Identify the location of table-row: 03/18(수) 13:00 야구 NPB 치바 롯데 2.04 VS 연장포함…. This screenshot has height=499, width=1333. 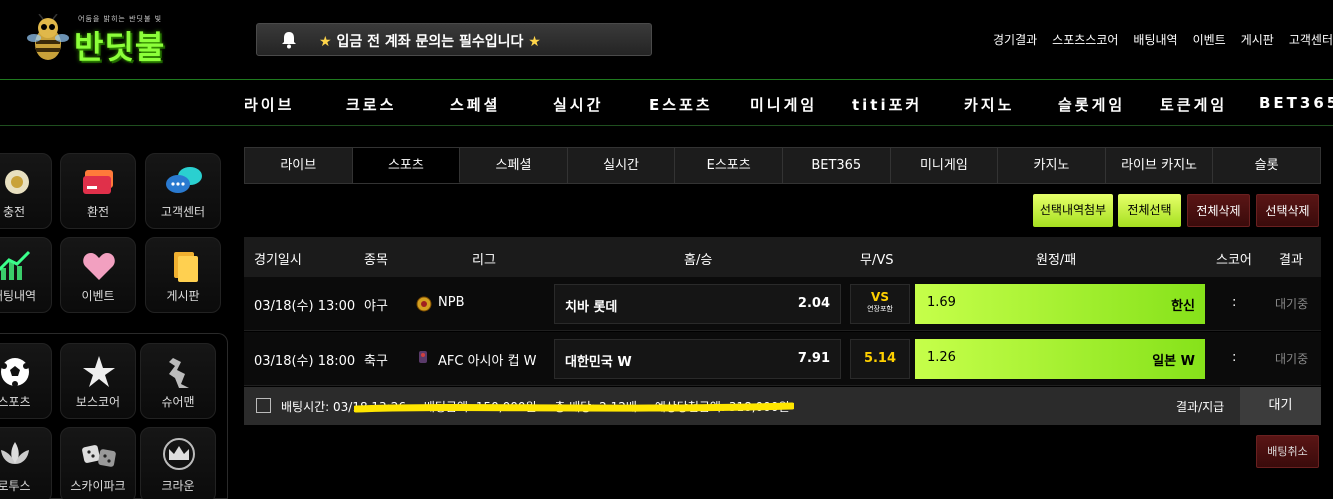
(782, 304).